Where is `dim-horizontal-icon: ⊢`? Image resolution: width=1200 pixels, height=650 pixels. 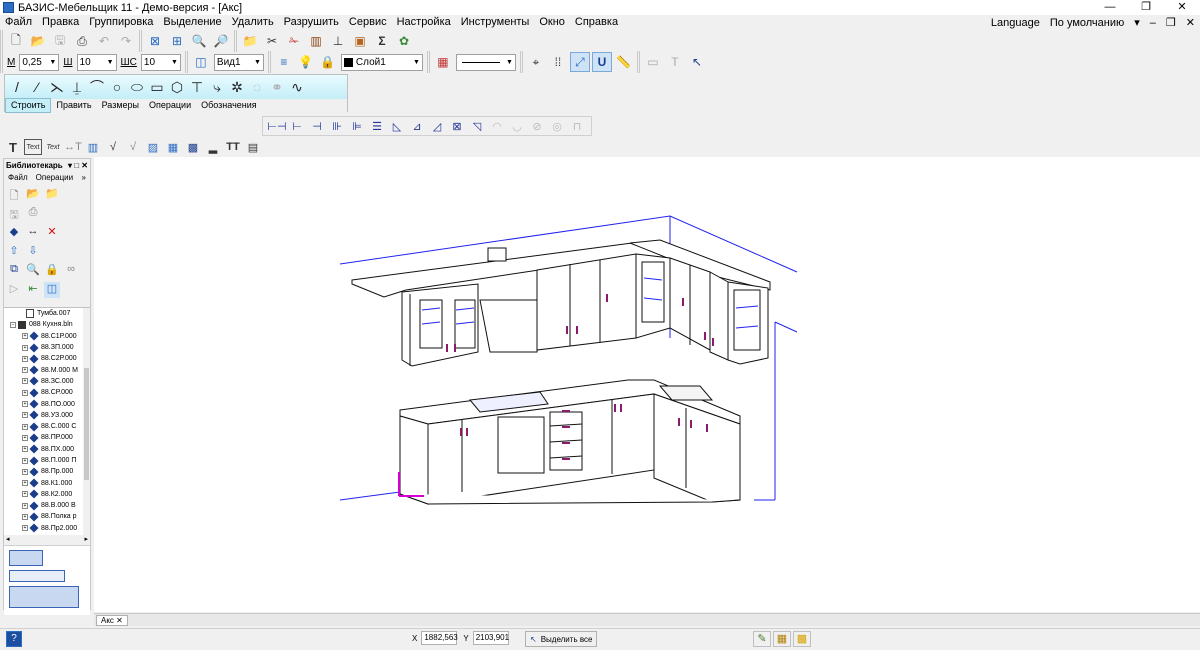 dim-horizontal-icon: ⊢ is located at coordinates (297, 126).